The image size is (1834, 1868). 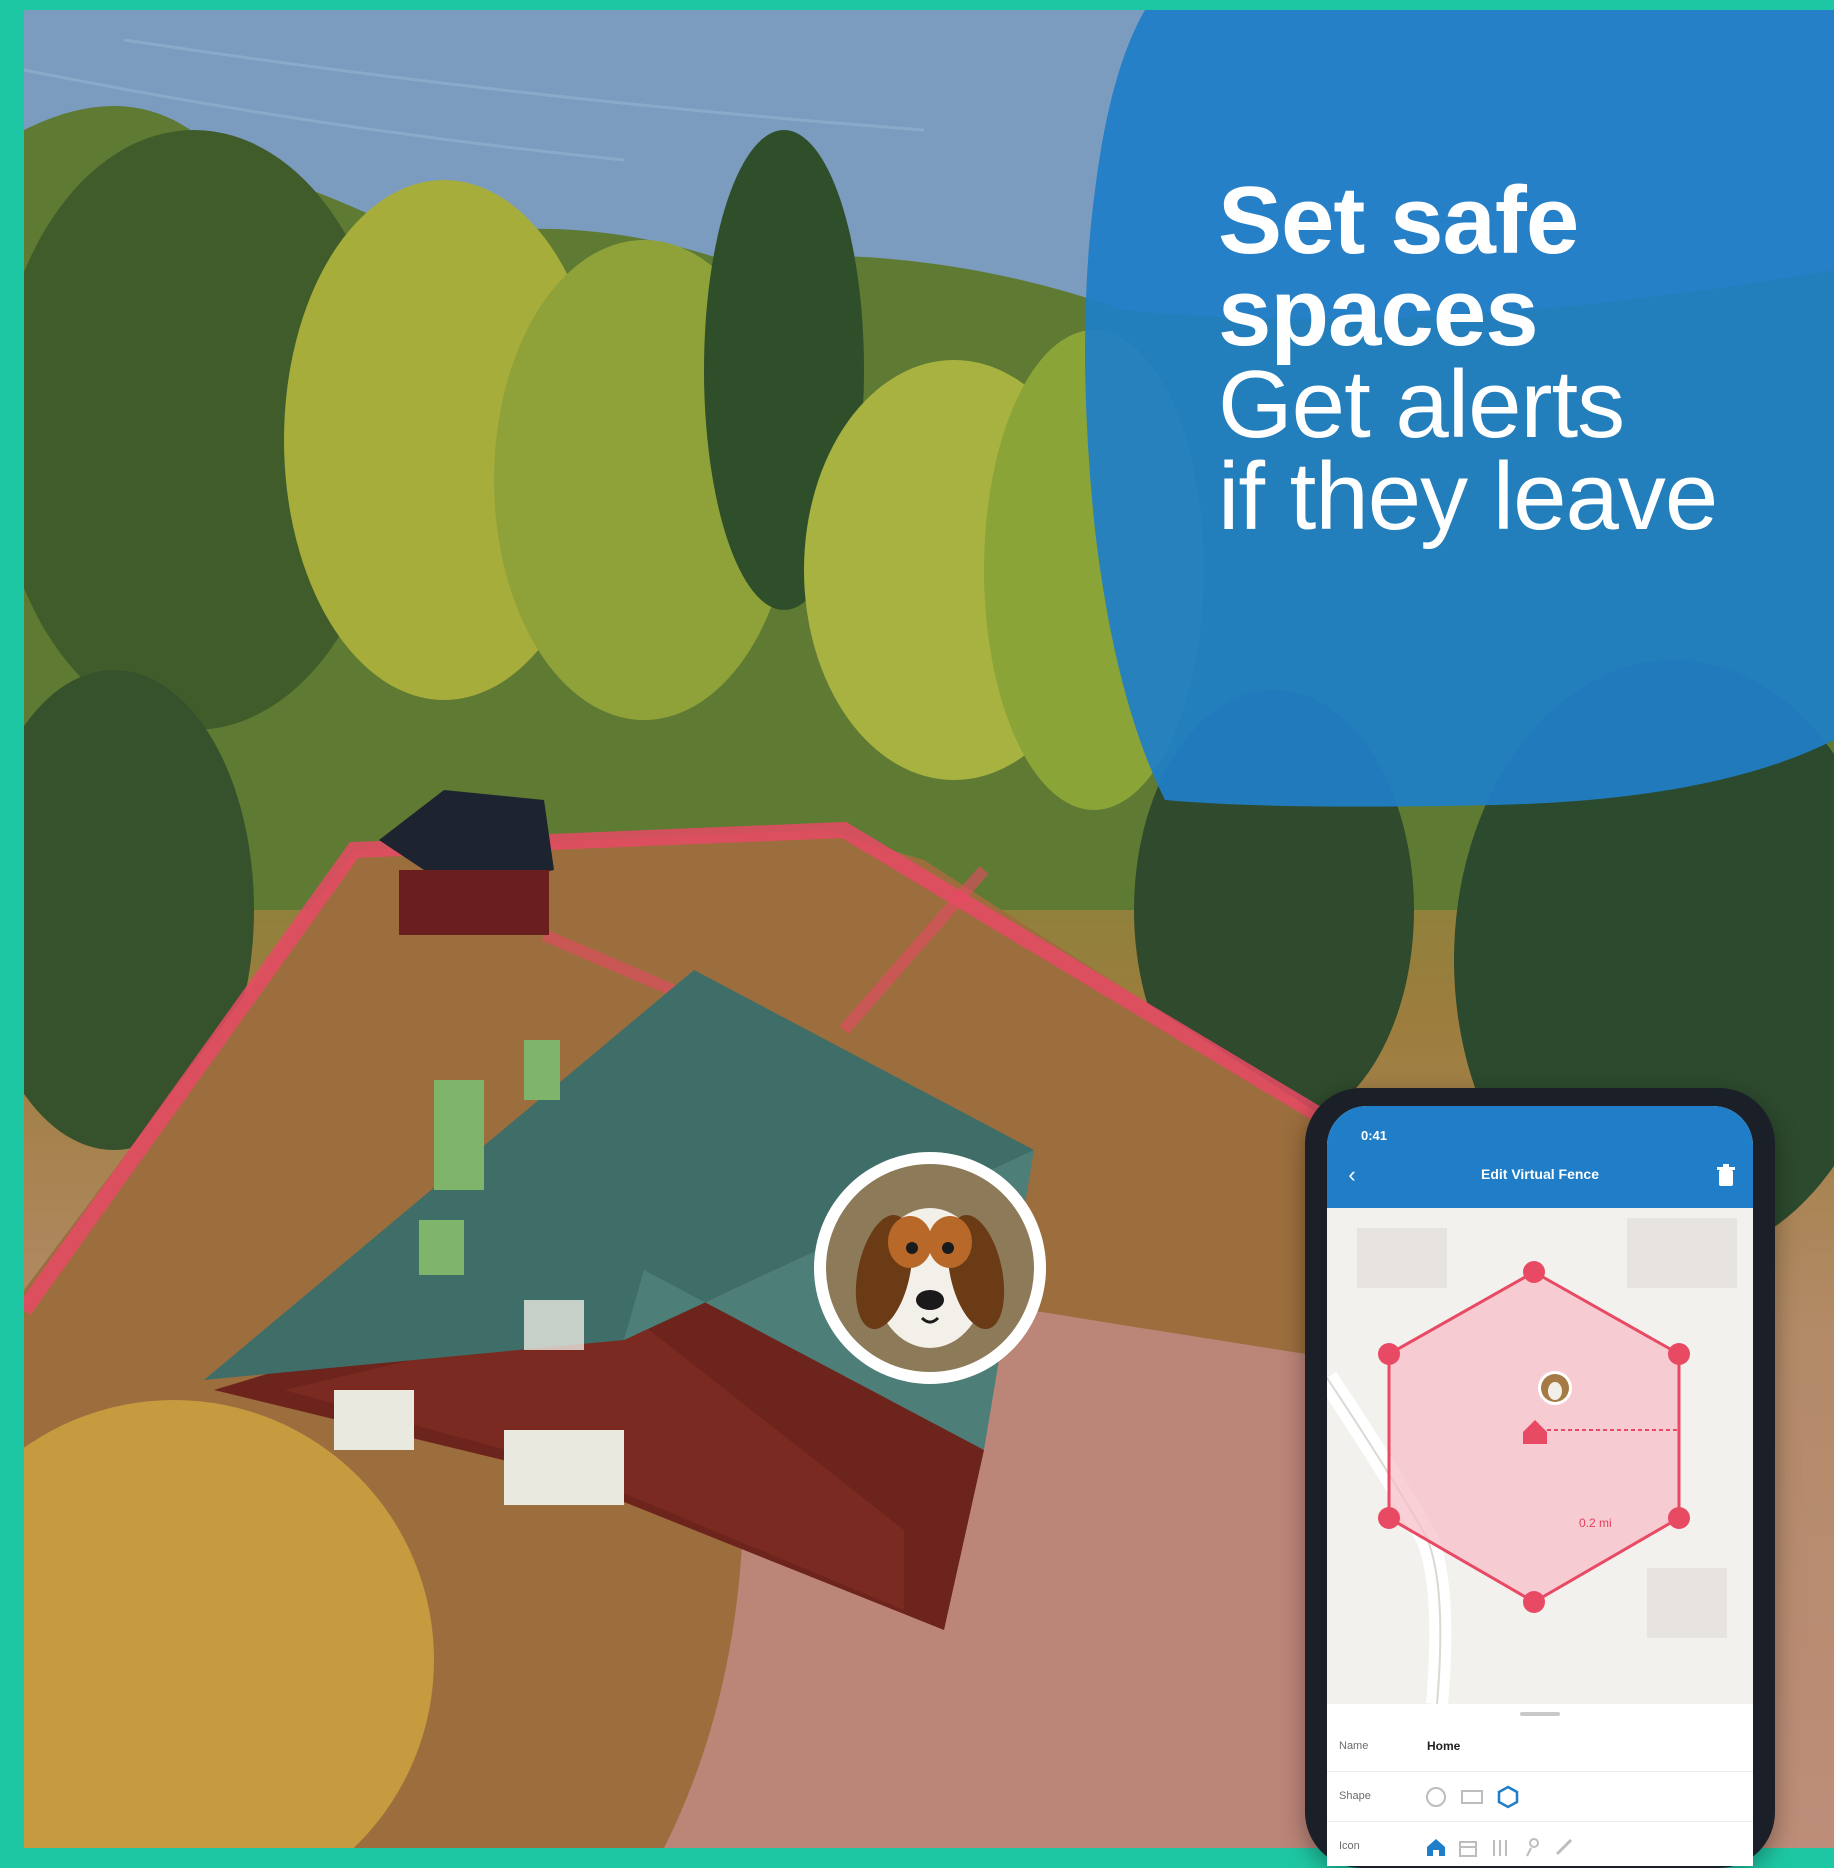 What do you see at coordinates (1500, 1847) in the screenshot?
I see `fence-icon` at bounding box center [1500, 1847].